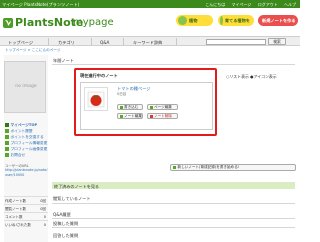  I want to click on logo-mypage: mypage, so click(93, 22).